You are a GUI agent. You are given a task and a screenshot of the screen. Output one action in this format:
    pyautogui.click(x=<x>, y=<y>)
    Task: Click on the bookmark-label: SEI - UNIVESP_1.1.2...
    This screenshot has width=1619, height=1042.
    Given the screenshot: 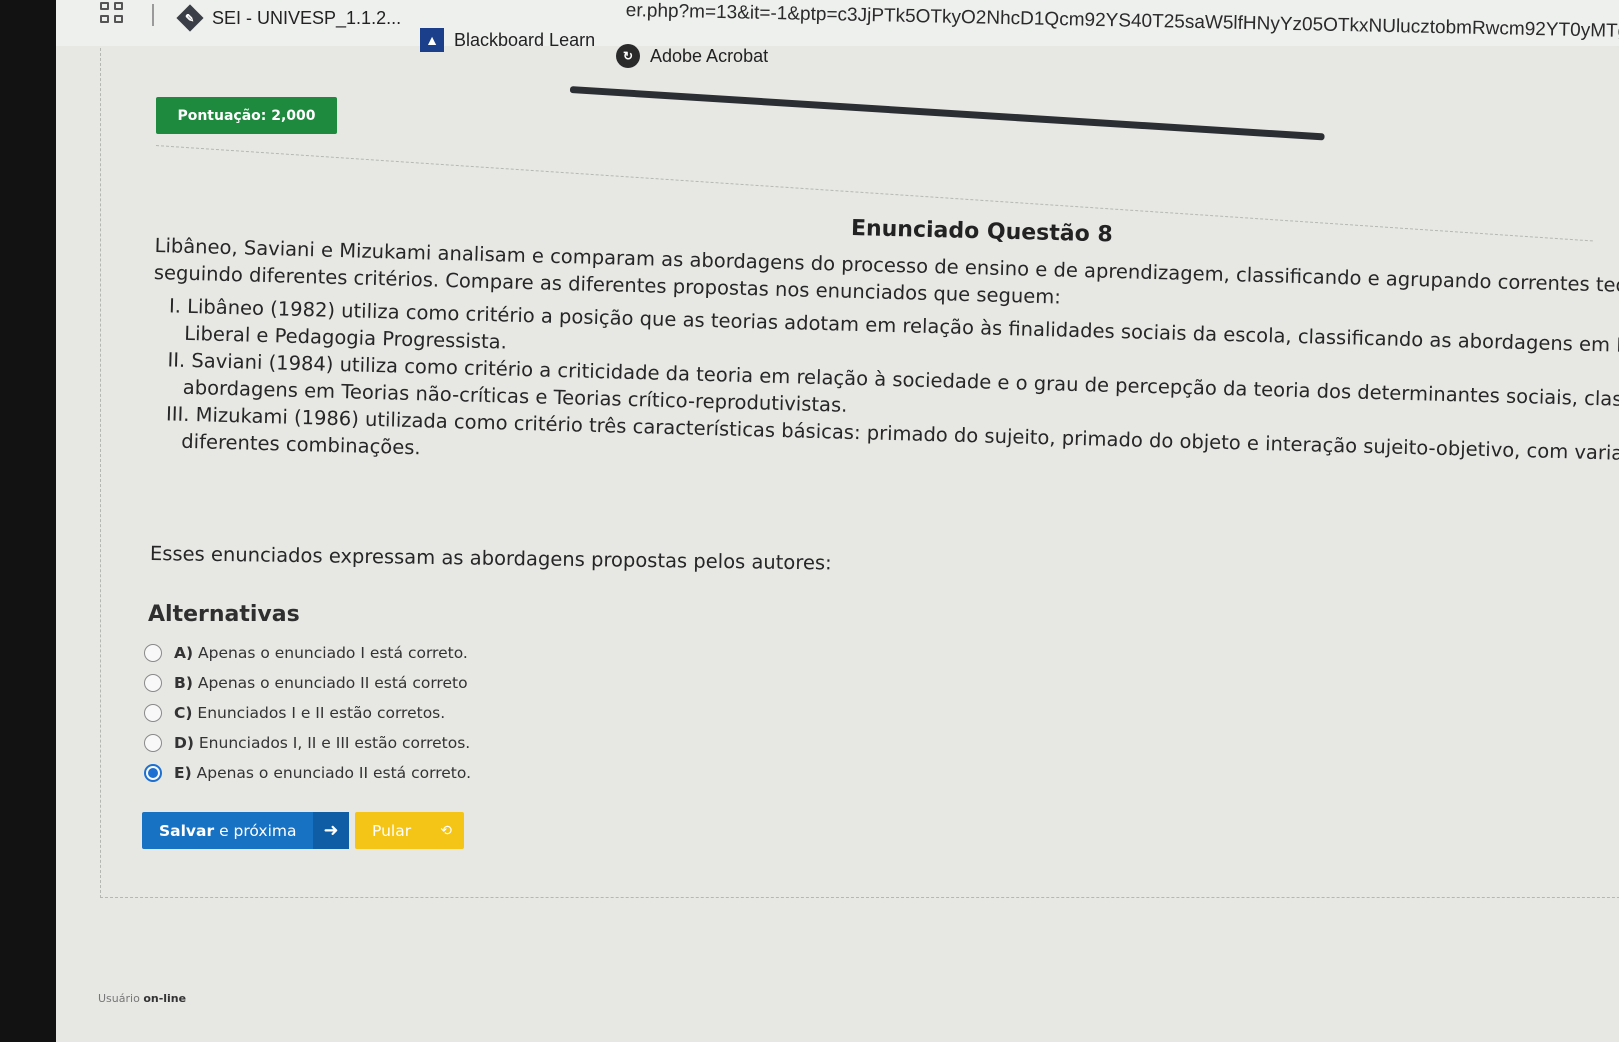 What is the action you would take?
    pyautogui.click(x=307, y=17)
    